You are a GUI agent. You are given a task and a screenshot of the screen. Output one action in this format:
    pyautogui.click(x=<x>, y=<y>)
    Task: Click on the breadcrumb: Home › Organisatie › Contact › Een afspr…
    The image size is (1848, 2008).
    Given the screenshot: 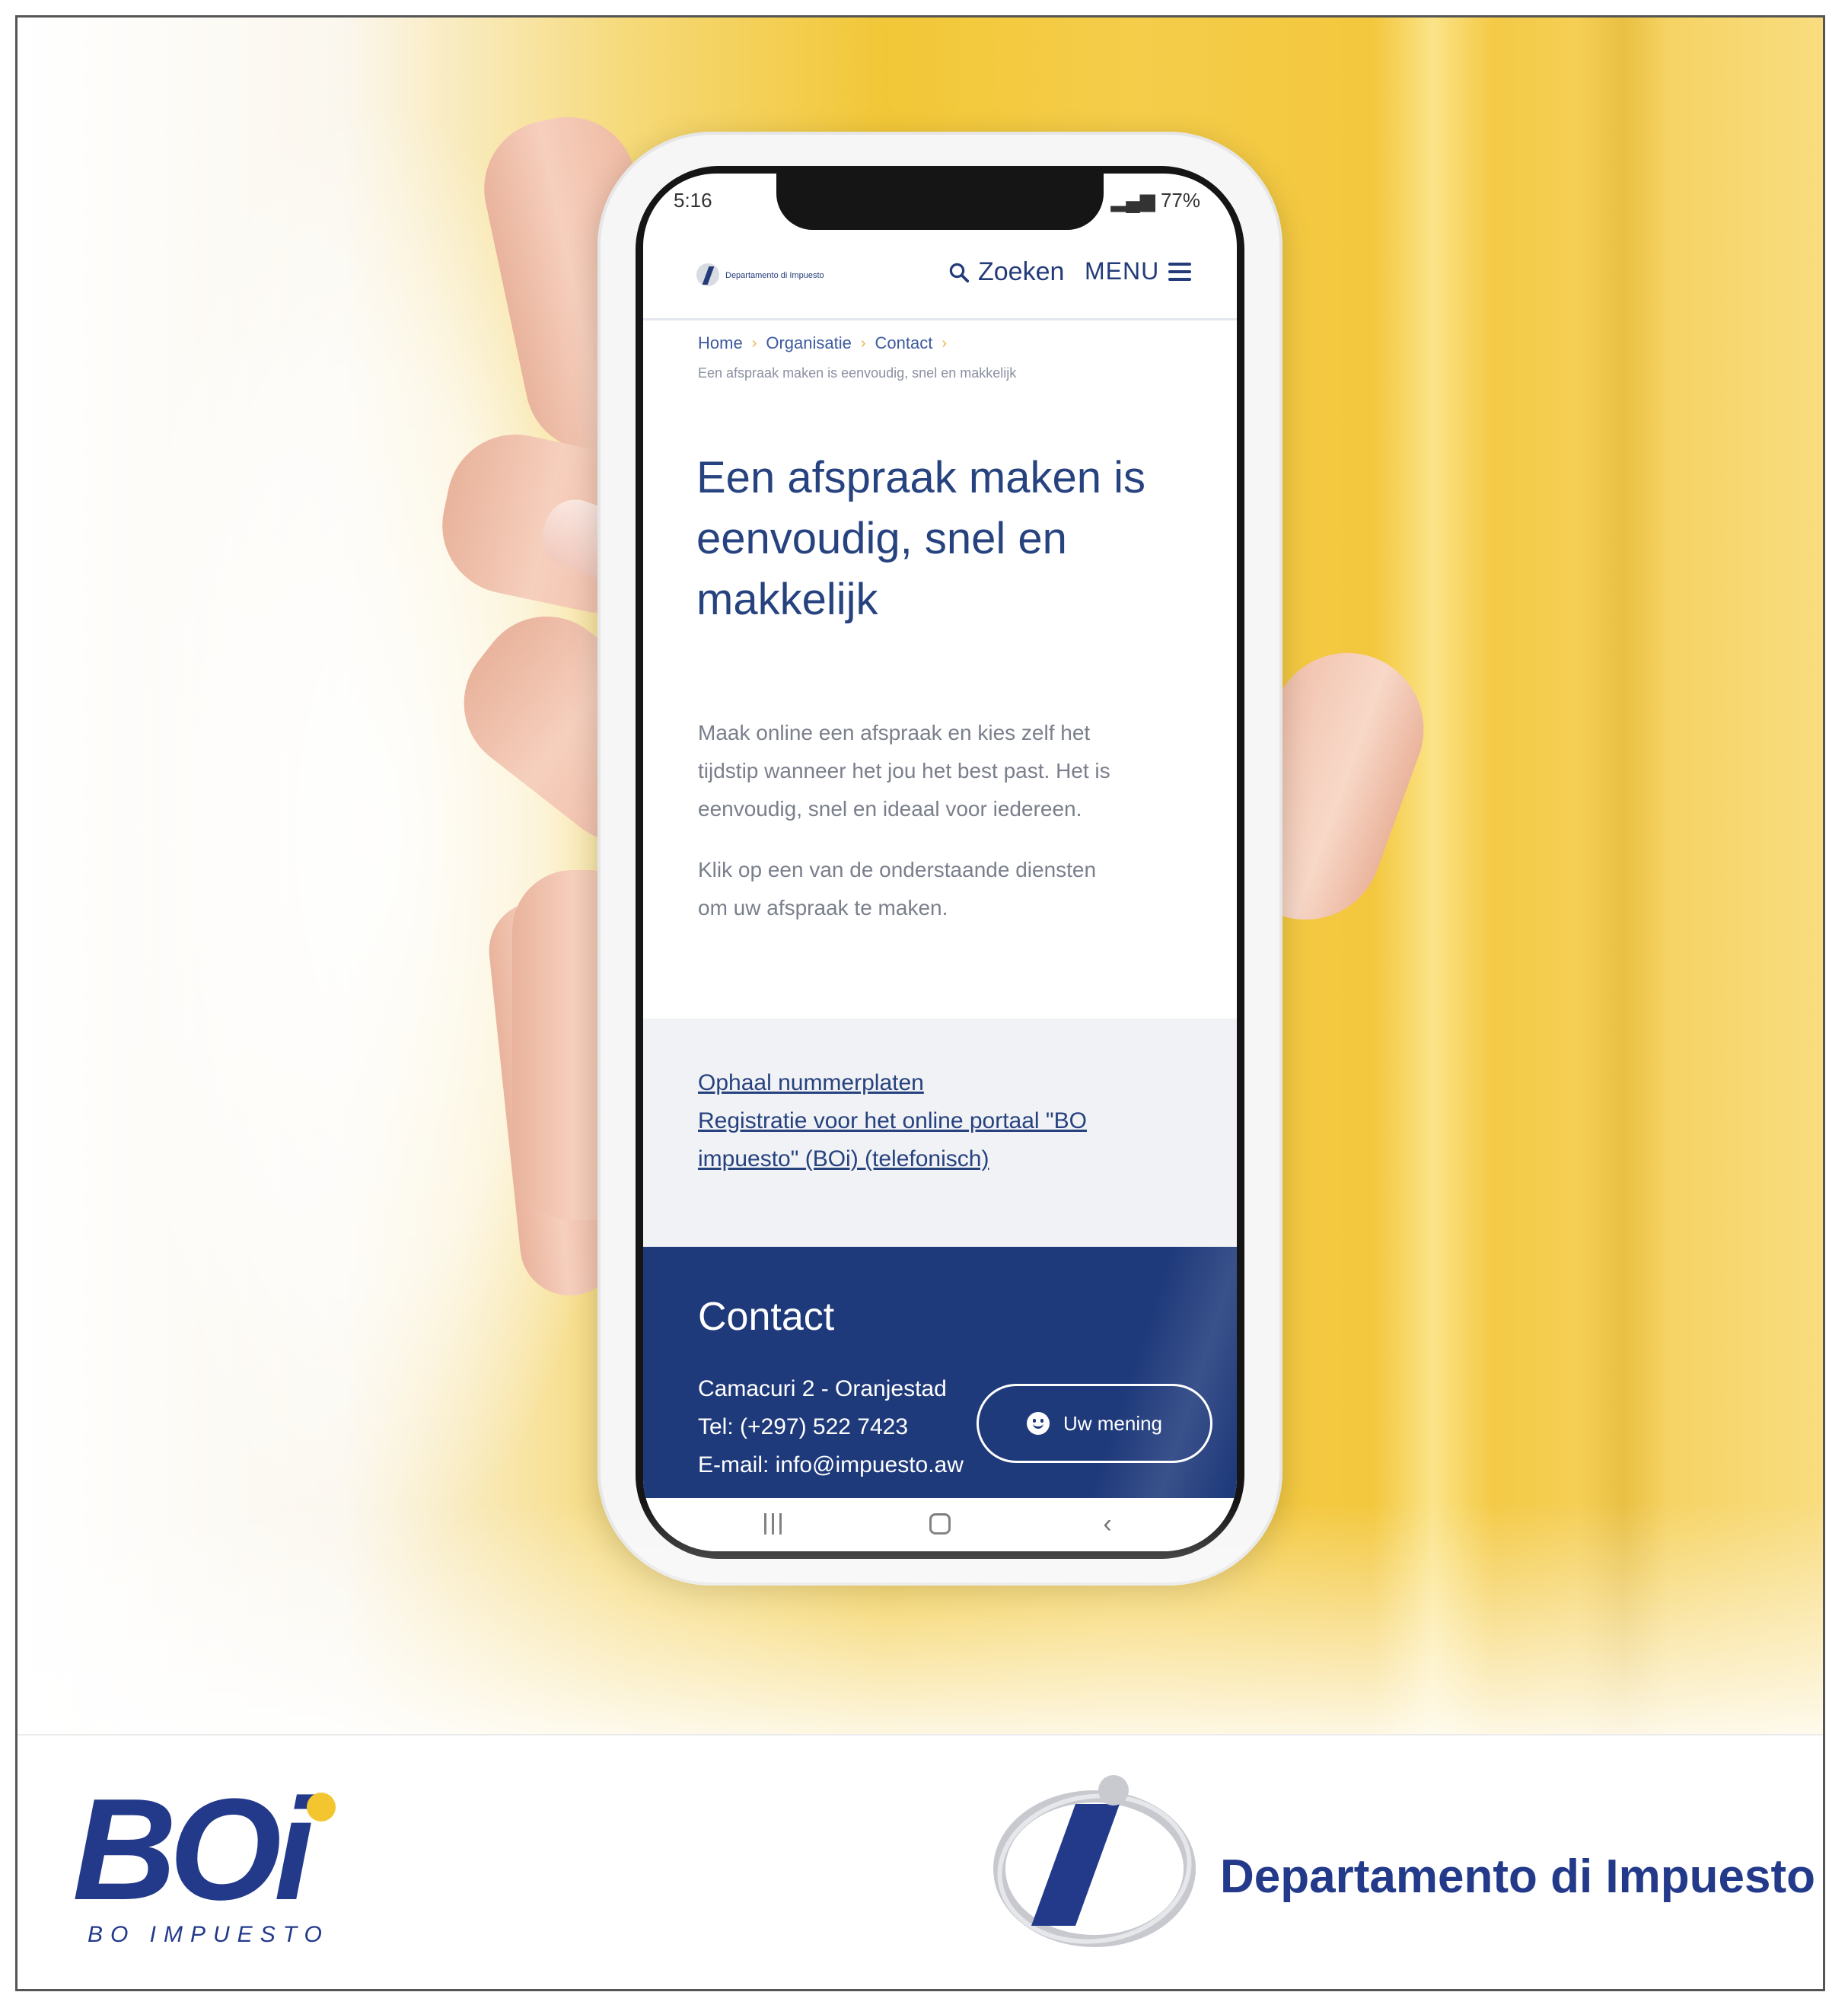 What is the action you would take?
    pyautogui.click(x=957, y=357)
    